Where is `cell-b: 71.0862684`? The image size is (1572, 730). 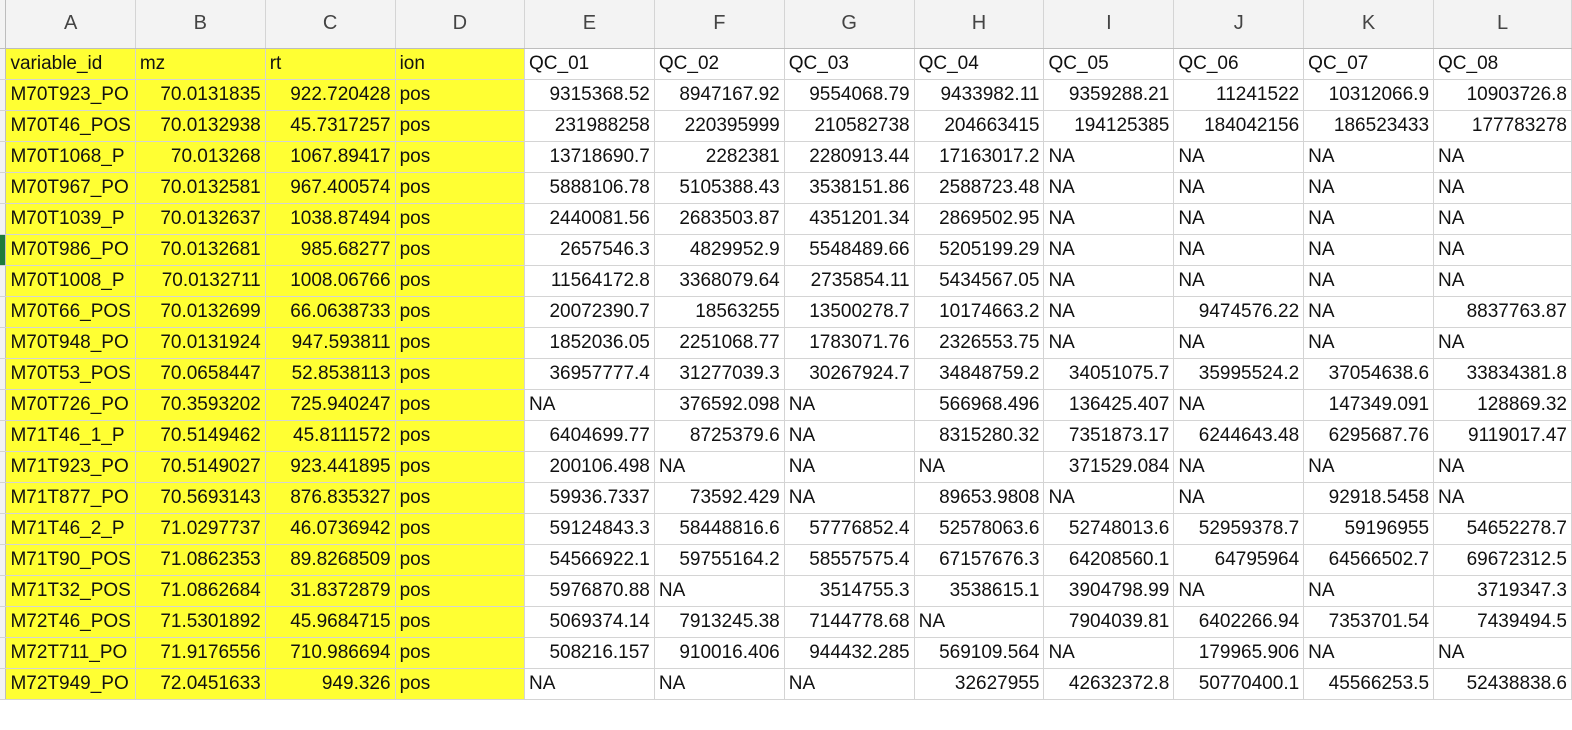
cell-b: 71.0862684 is located at coordinates (200, 591).